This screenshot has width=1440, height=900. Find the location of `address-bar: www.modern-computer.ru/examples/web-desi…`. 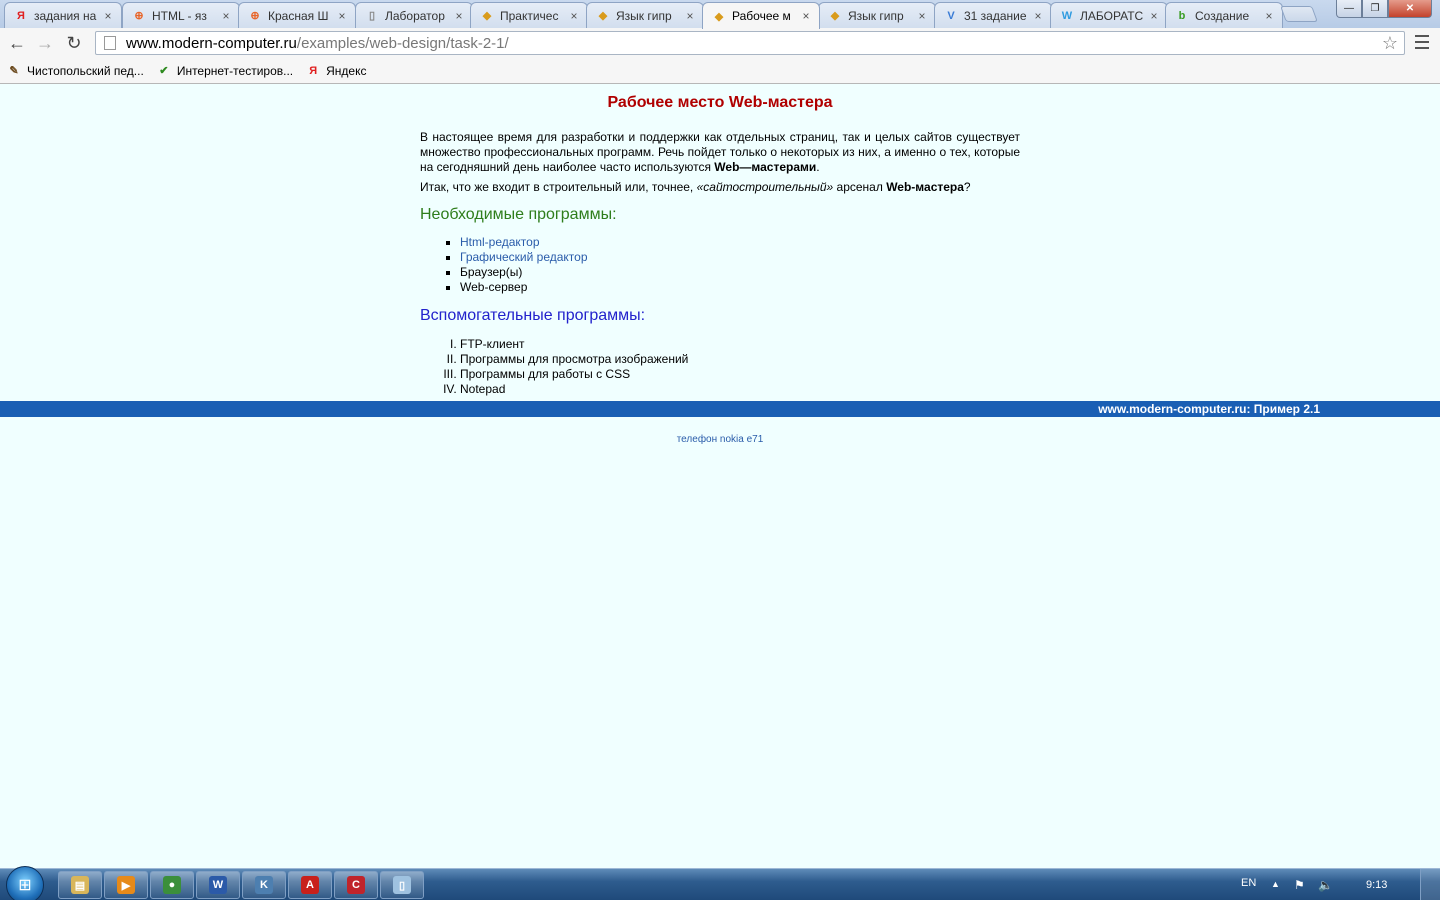

address-bar: www.modern-computer.ru/examples/web-desi… is located at coordinates (750, 43).